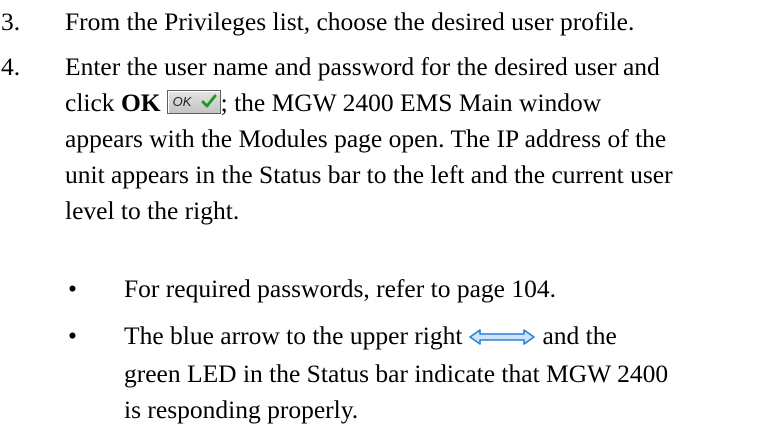  I want to click on bullet-text-fragment: and the, so click(579, 335).